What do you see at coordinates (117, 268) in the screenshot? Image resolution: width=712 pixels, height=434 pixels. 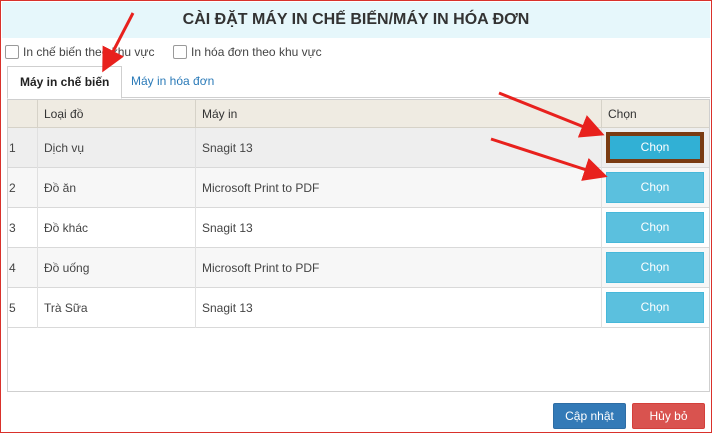 I see `row-category: Đồ uống` at bounding box center [117, 268].